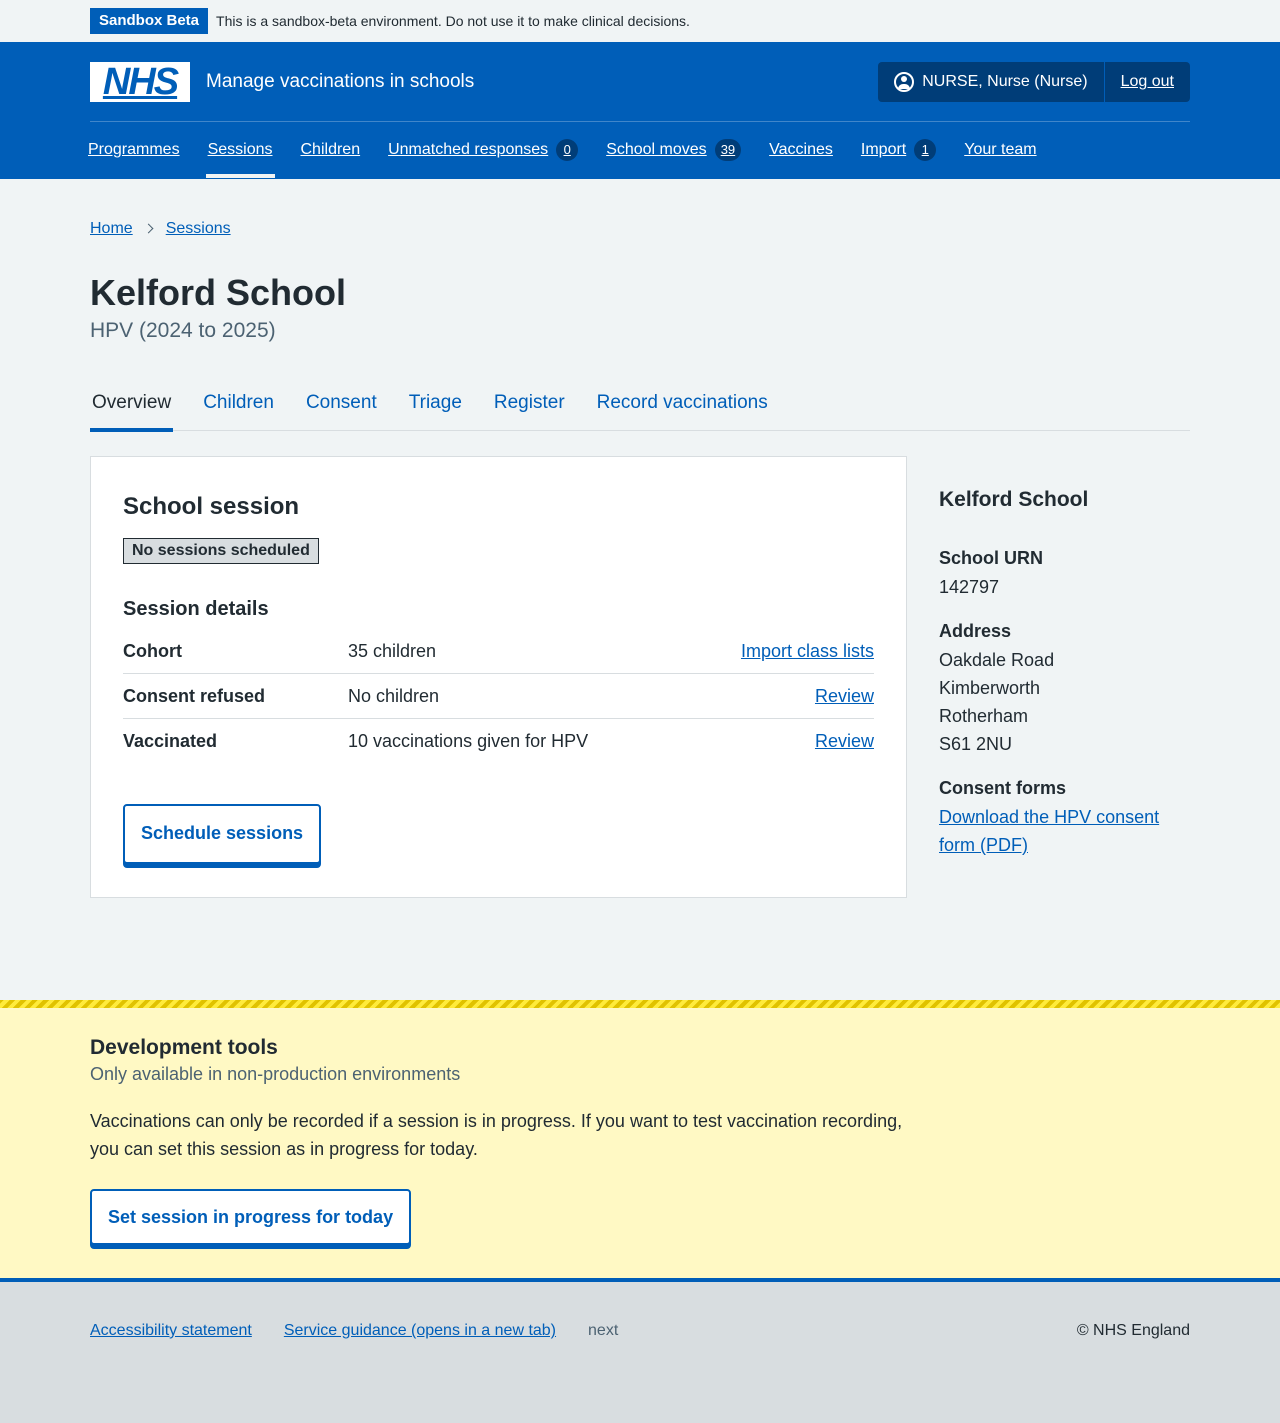 The width and height of the screenshot is (1280, 1423). I want to click on breadcrumb-home: Home, so click(111, 229).